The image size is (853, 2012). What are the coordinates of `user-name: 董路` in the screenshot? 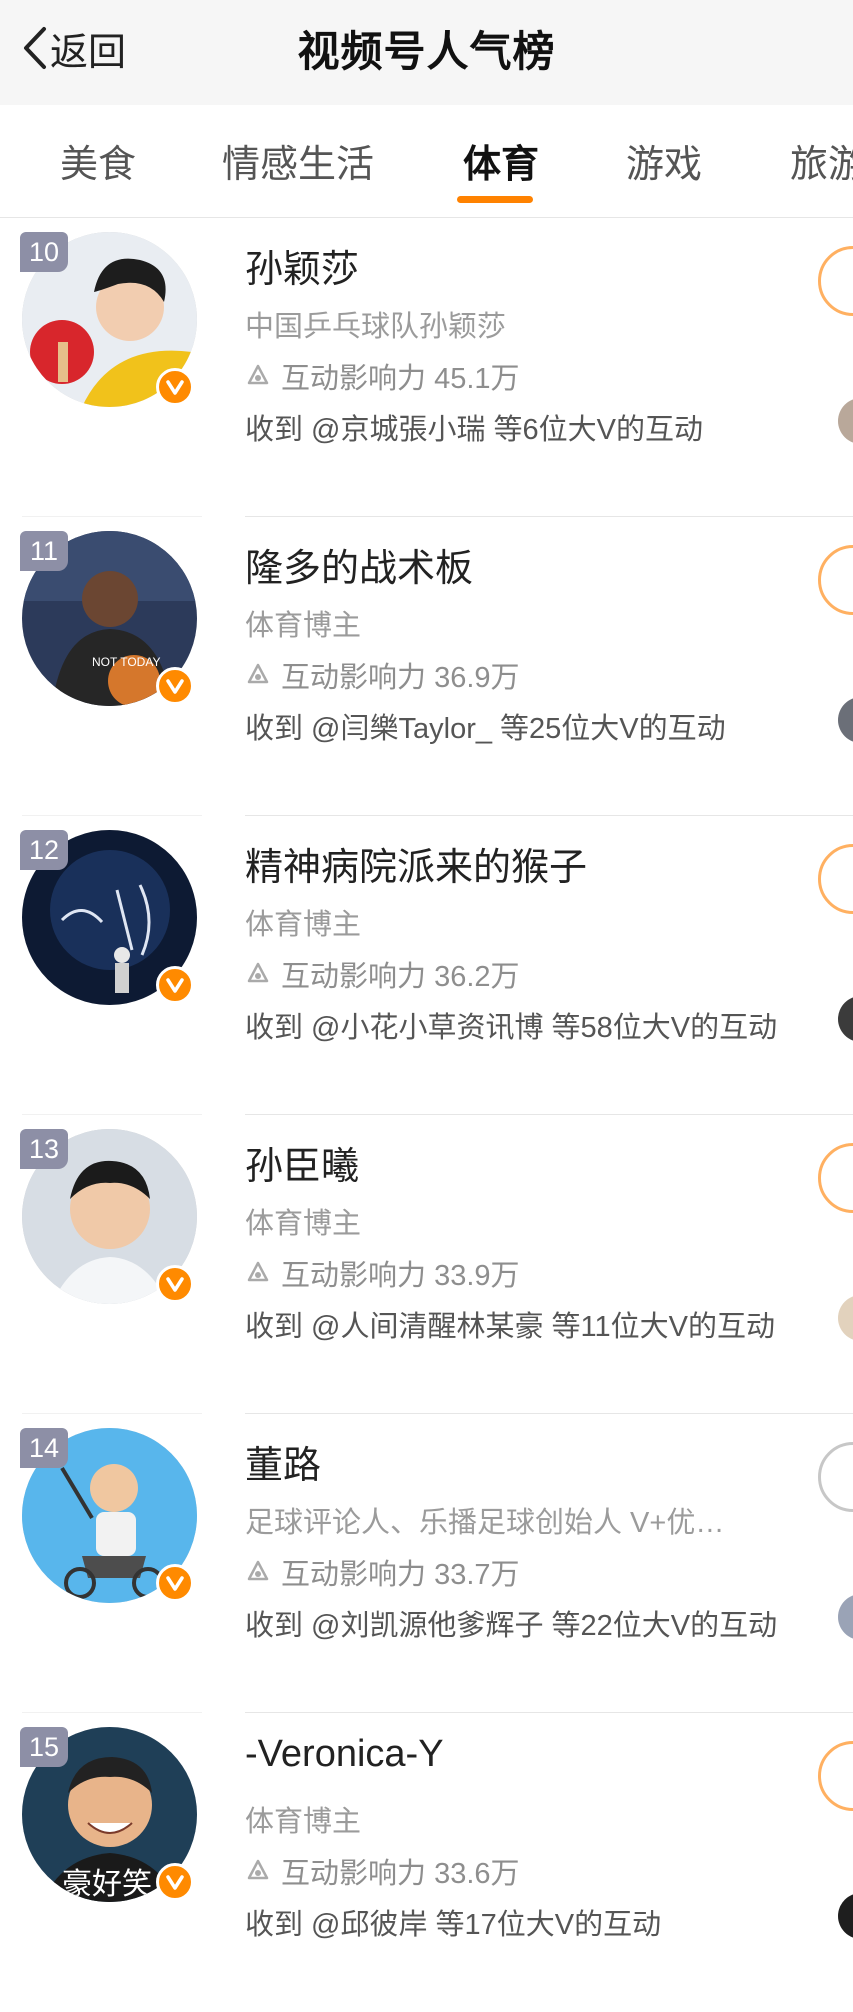 It's located at (283, 1461).